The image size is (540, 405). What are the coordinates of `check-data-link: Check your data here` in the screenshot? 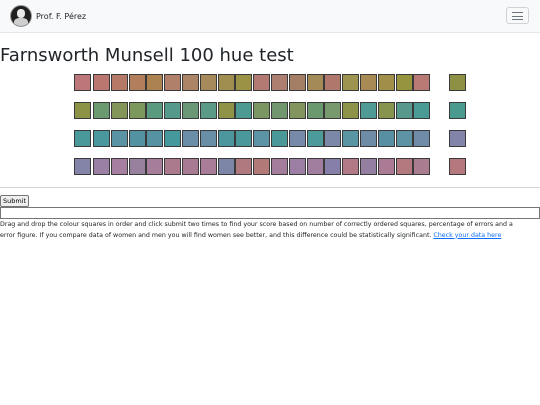 It's located at (467, 235).